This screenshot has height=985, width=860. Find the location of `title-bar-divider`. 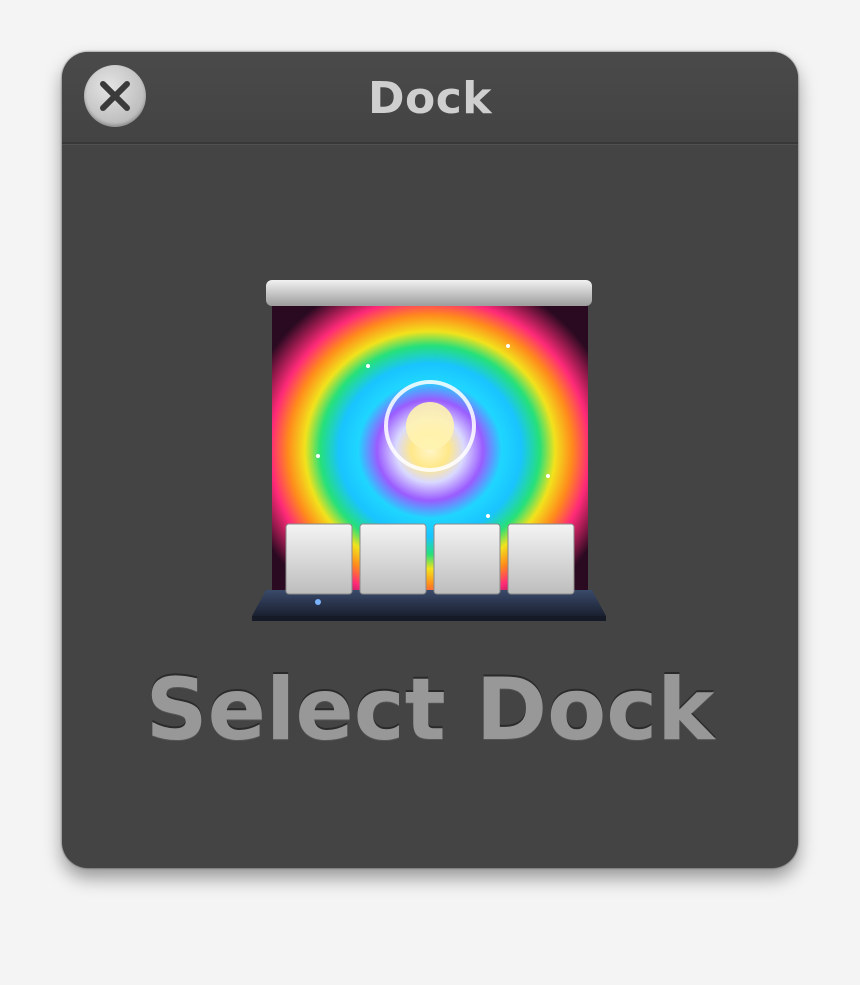

title-bar-divider is located at coordinates (430, 144).